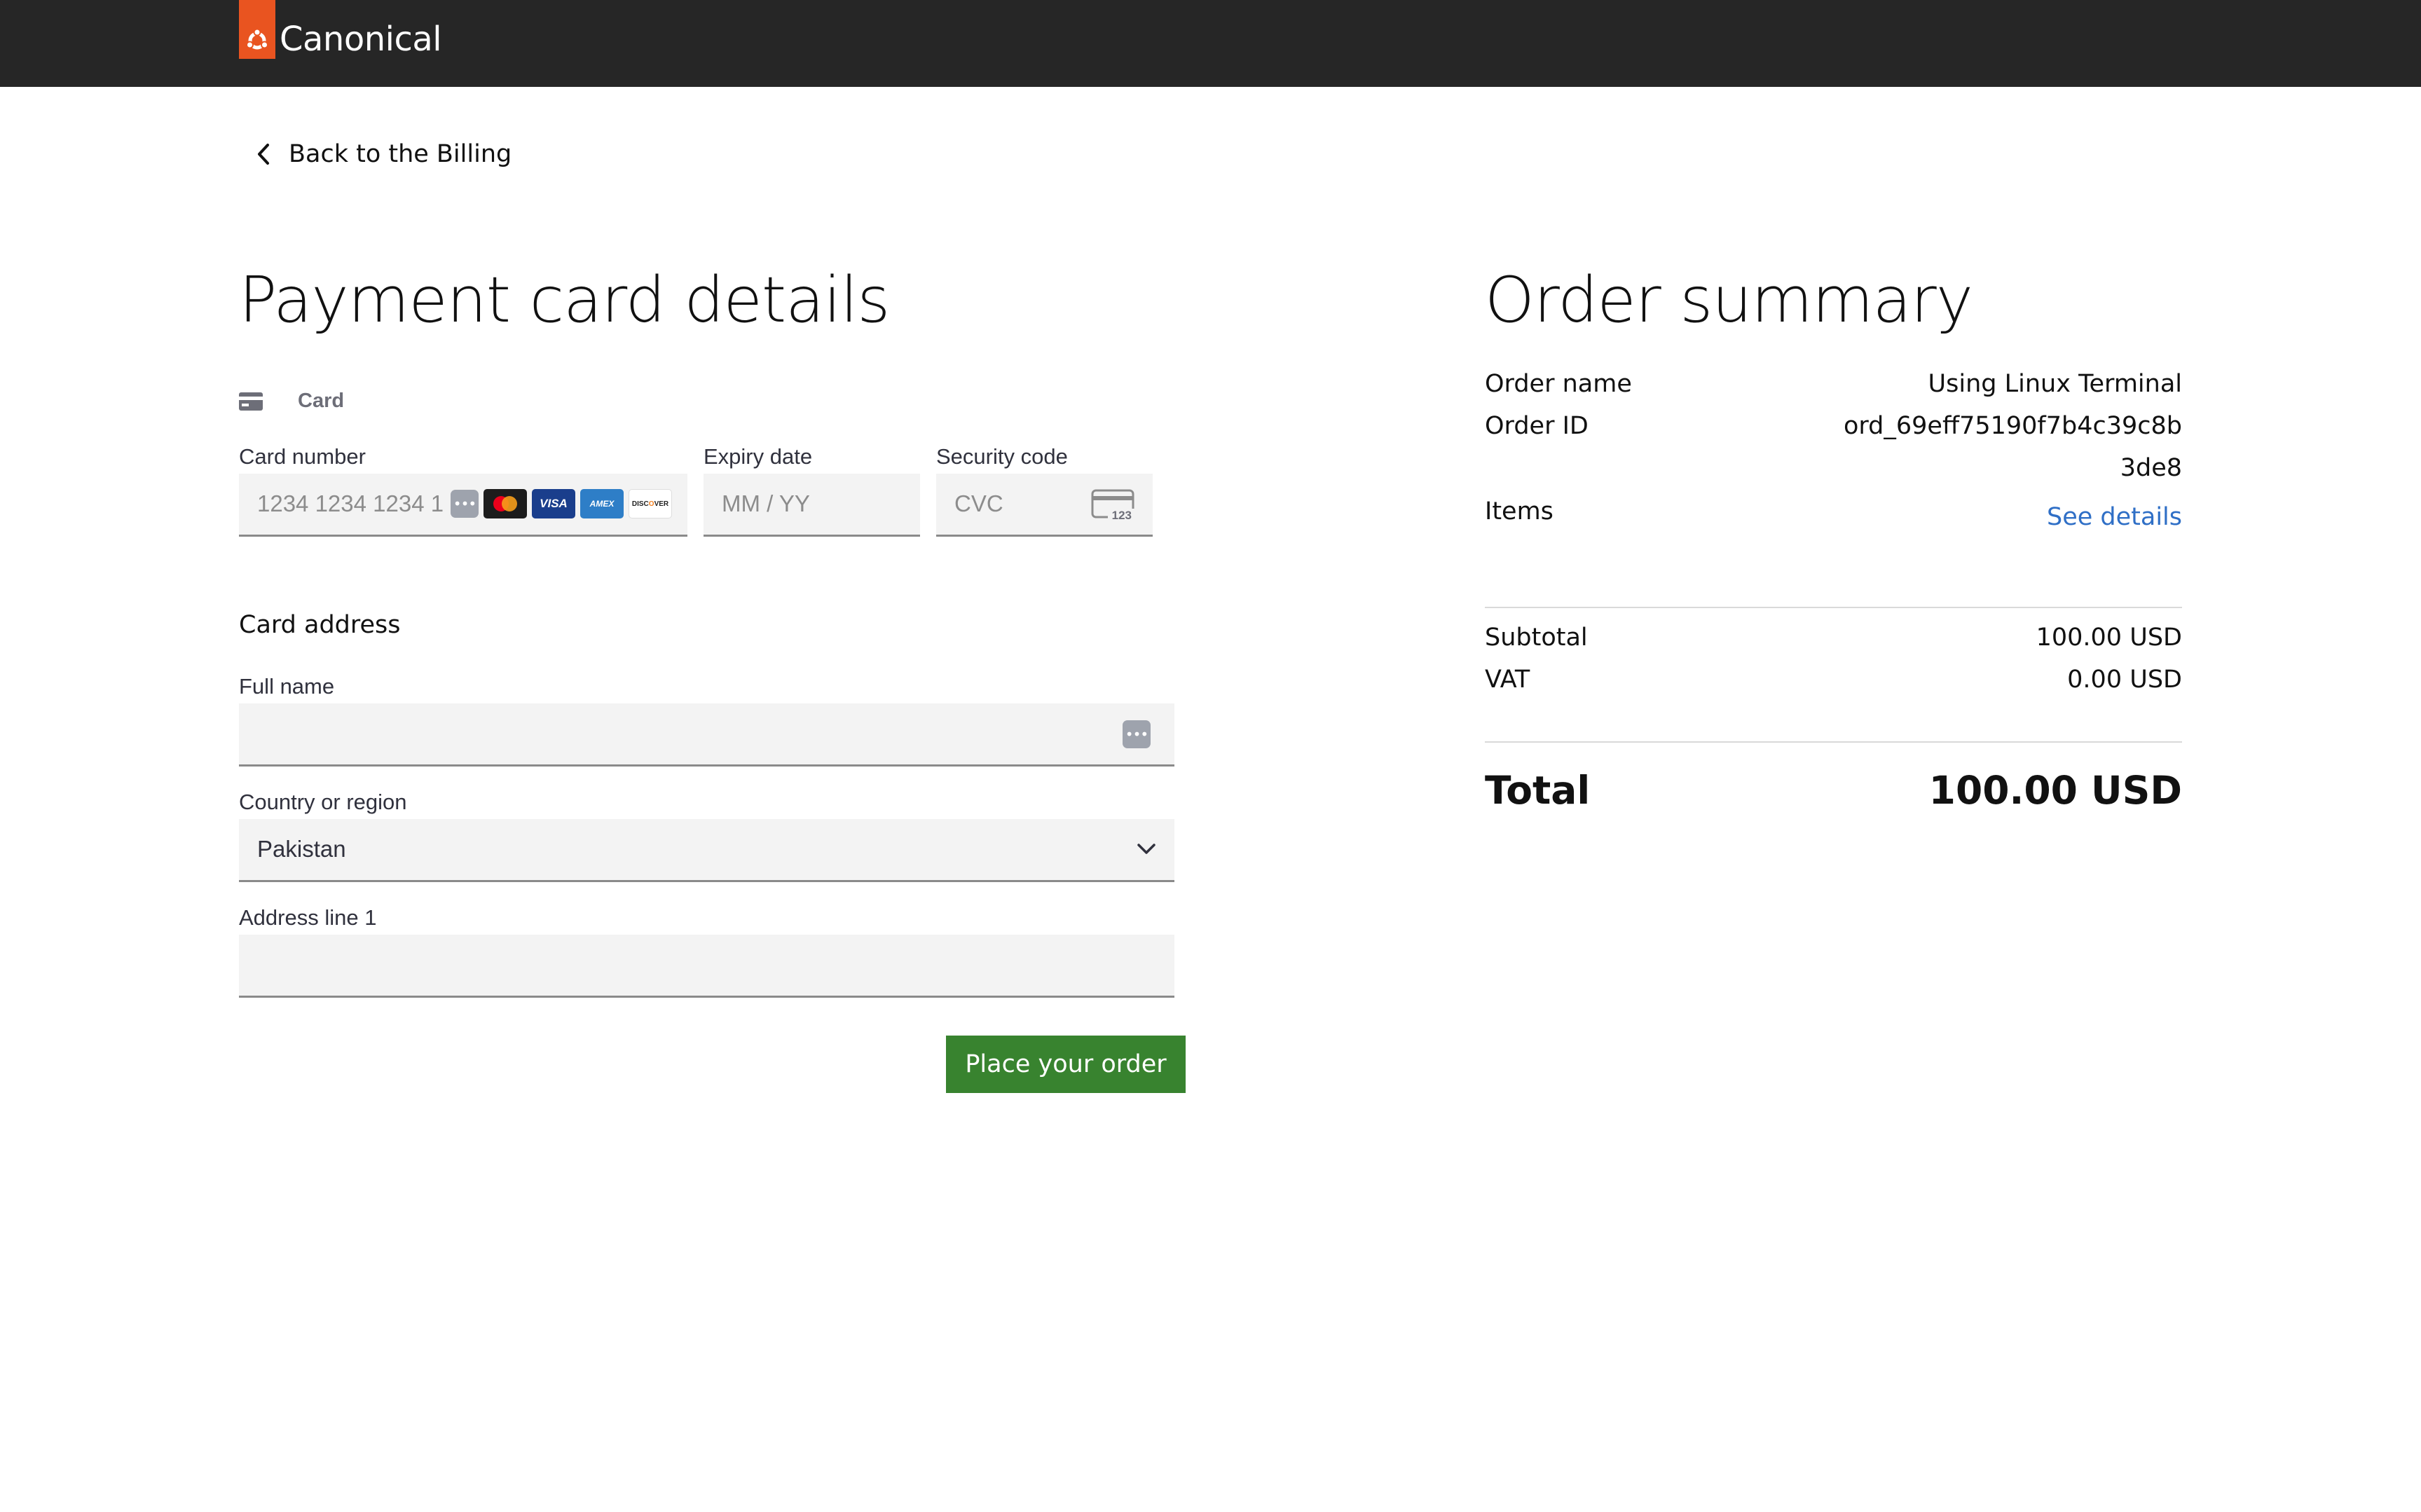 The image size is (2421, 1512). What do you see at coordinates (308, 917) in the screenshot?
I see `address-line1-label: Address line 1` at bounding box center [308, 917].